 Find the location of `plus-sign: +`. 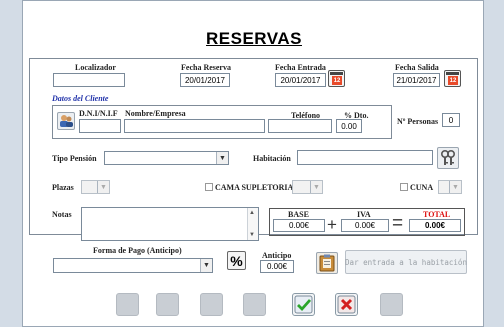

plus-sign: + is located at coordinates (332, 224).